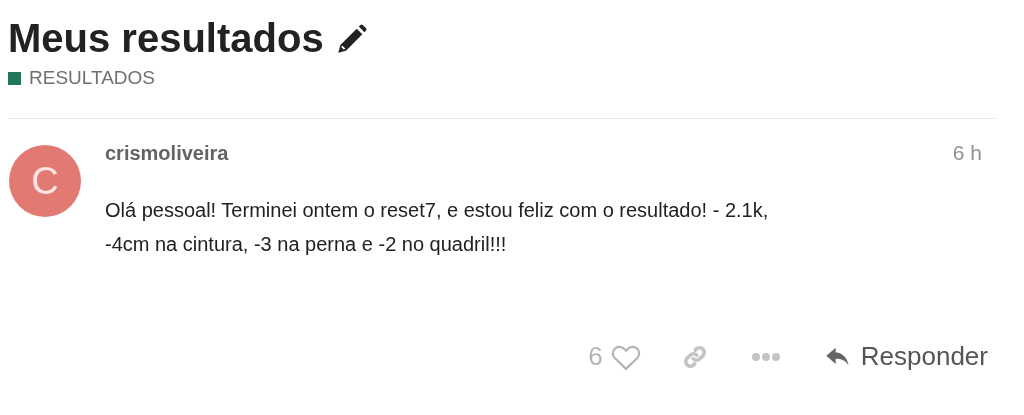 This screenshot has width=1024, height=415. Describe the element at coordinates (905, 356) in the screenshot. I see `reply-button: Responder` at that location.